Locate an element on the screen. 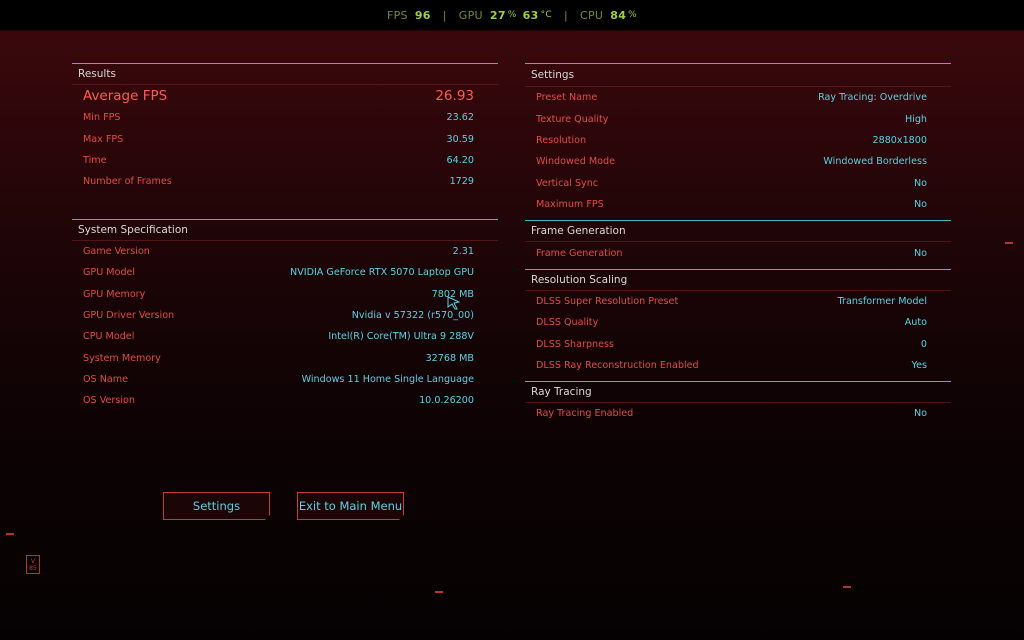  fps-value: 96 is located at coordinates (422, 15).